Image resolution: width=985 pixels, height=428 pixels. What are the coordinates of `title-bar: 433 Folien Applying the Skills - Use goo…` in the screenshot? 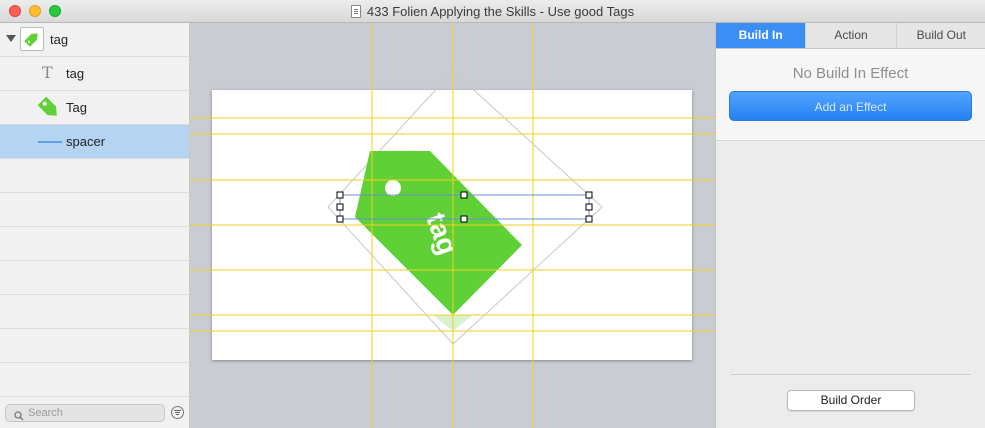 It's located at (492, 11).